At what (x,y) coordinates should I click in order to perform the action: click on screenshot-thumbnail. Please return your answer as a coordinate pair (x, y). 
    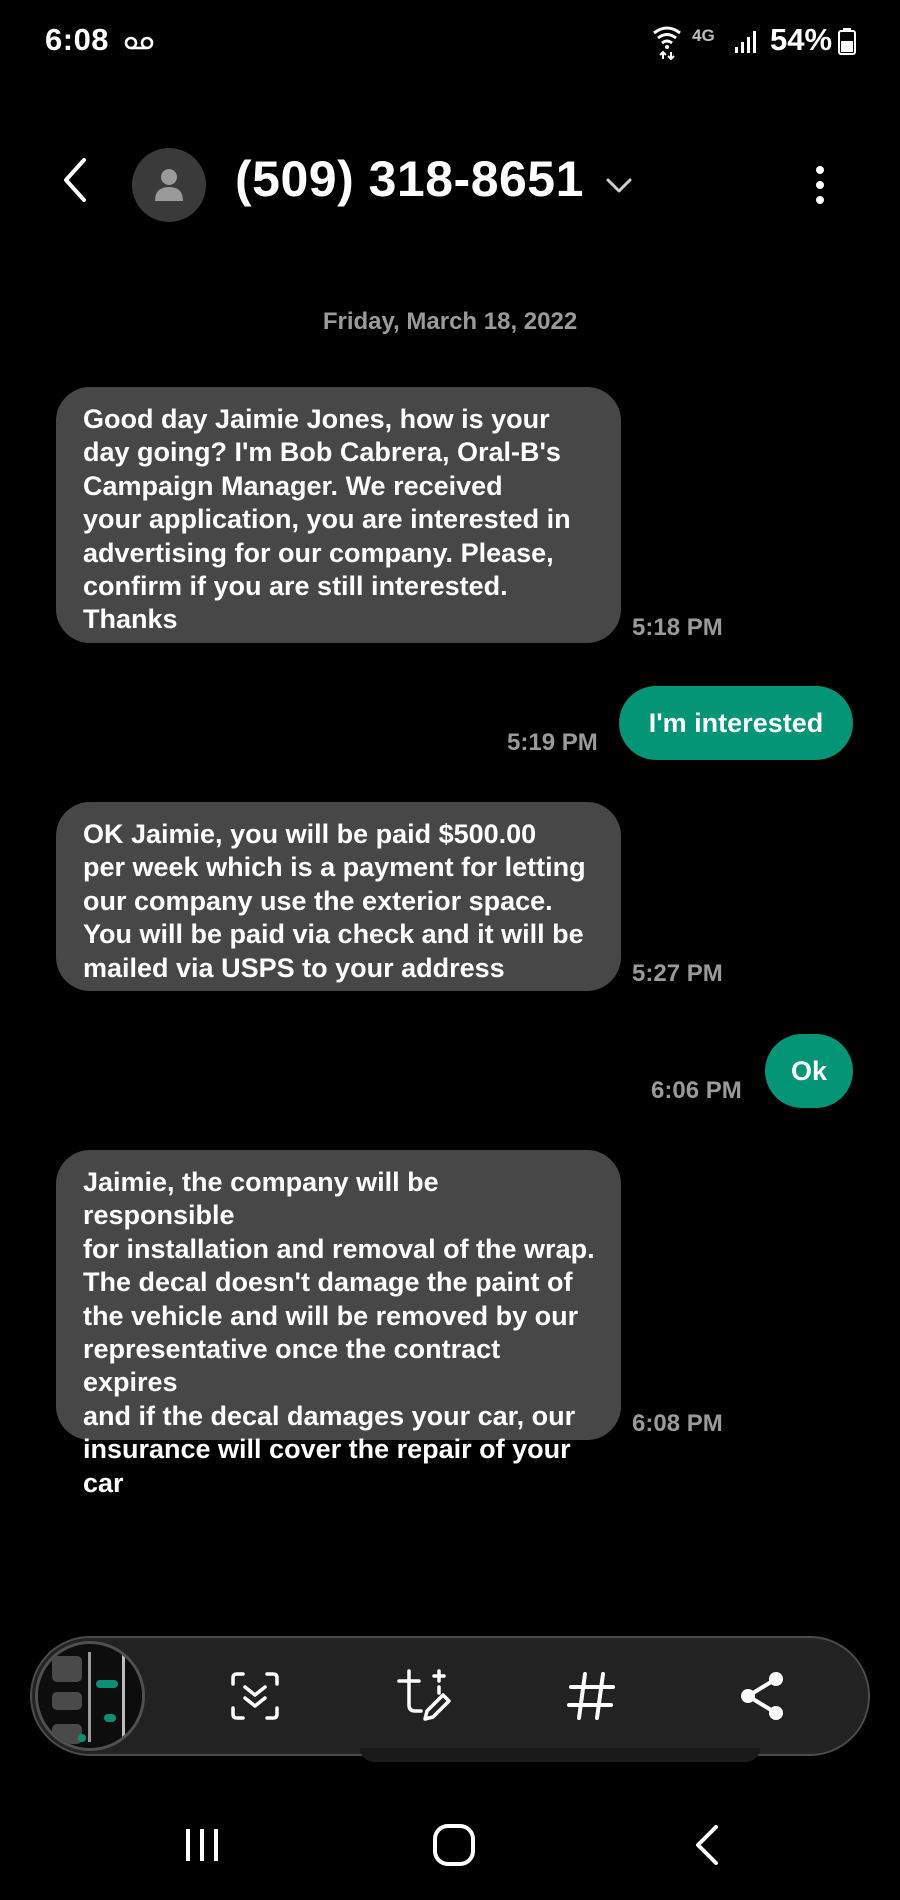
    Looking at the image, I should click on (90, 1696).